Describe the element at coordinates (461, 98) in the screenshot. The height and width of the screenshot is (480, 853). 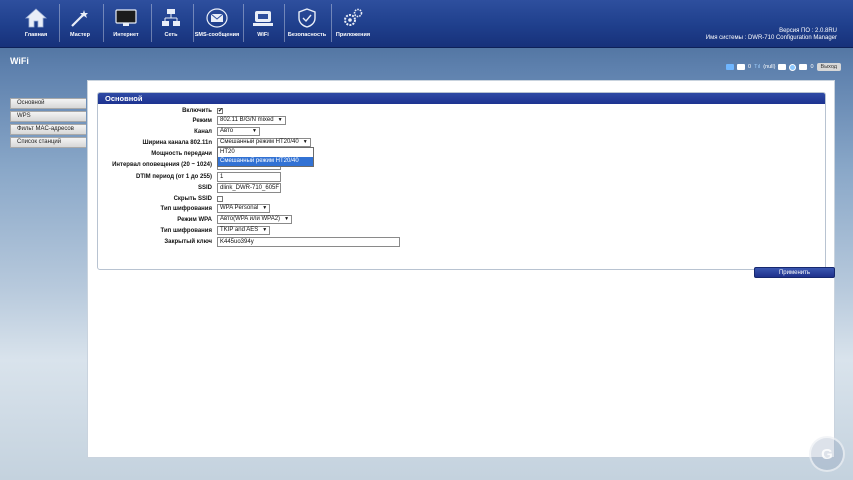
I see `panel-title: Основной` at that location.